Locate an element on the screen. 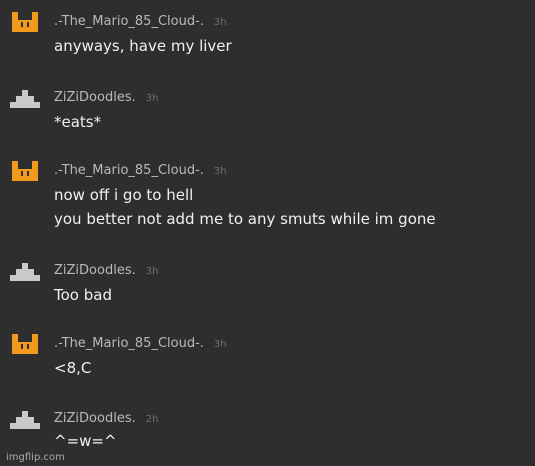  message-header: ZiZiDoodles. 2h is located at coordinates (106, 417).